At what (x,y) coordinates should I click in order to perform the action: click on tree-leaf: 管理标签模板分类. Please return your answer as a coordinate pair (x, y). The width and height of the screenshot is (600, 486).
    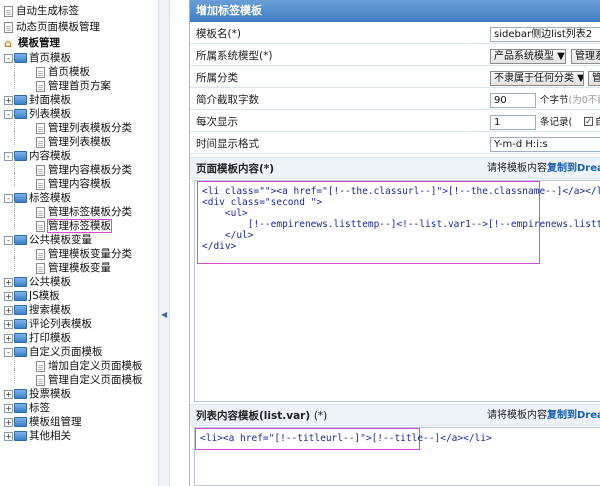
    Looking at the image, I should click on (84, 212).